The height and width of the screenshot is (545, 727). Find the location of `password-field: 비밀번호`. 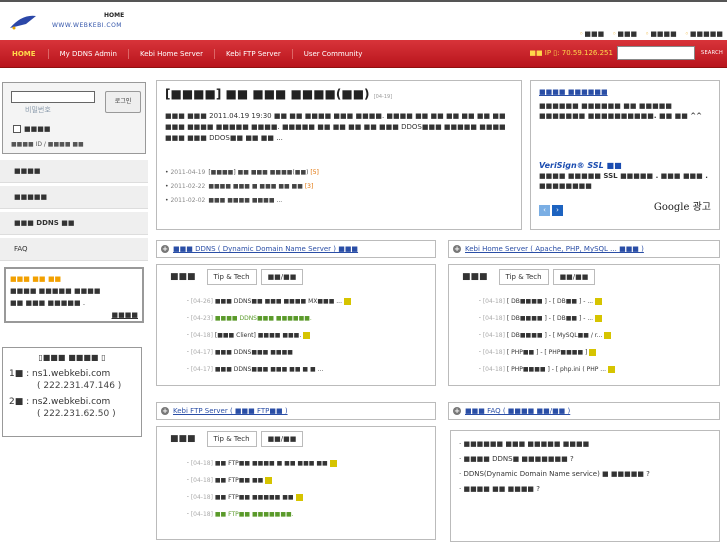

password-field: 비밀번호 is located at coordinates (53, 110).